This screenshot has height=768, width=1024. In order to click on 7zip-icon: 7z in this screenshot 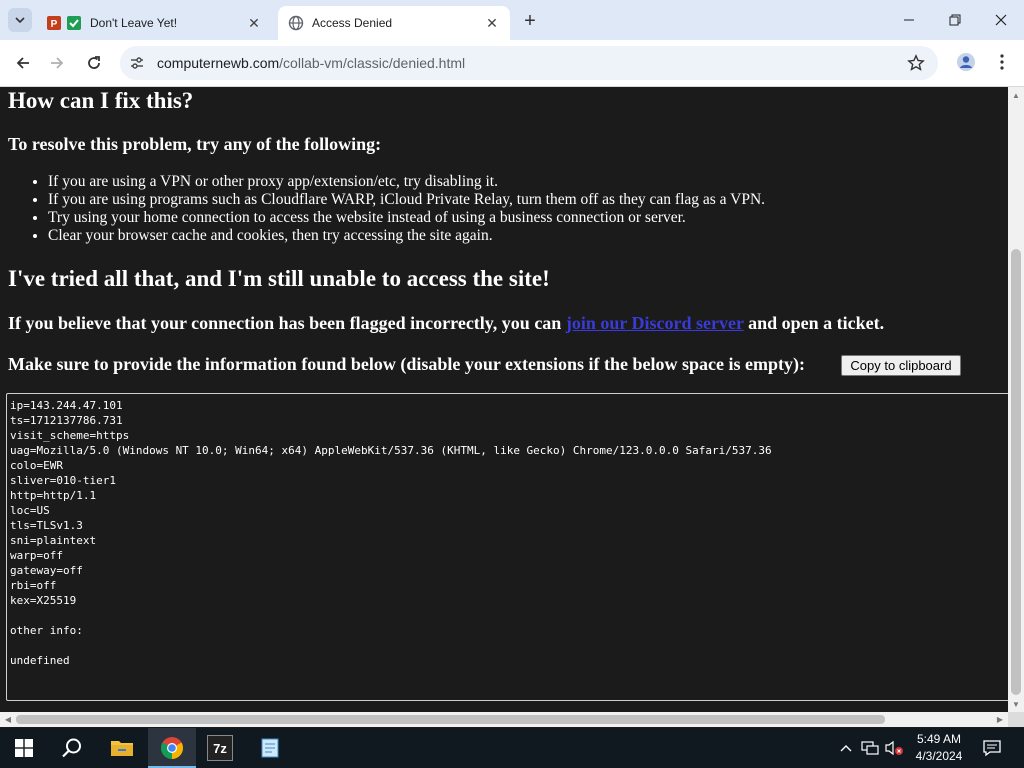, I will do `click(220, 748)`.